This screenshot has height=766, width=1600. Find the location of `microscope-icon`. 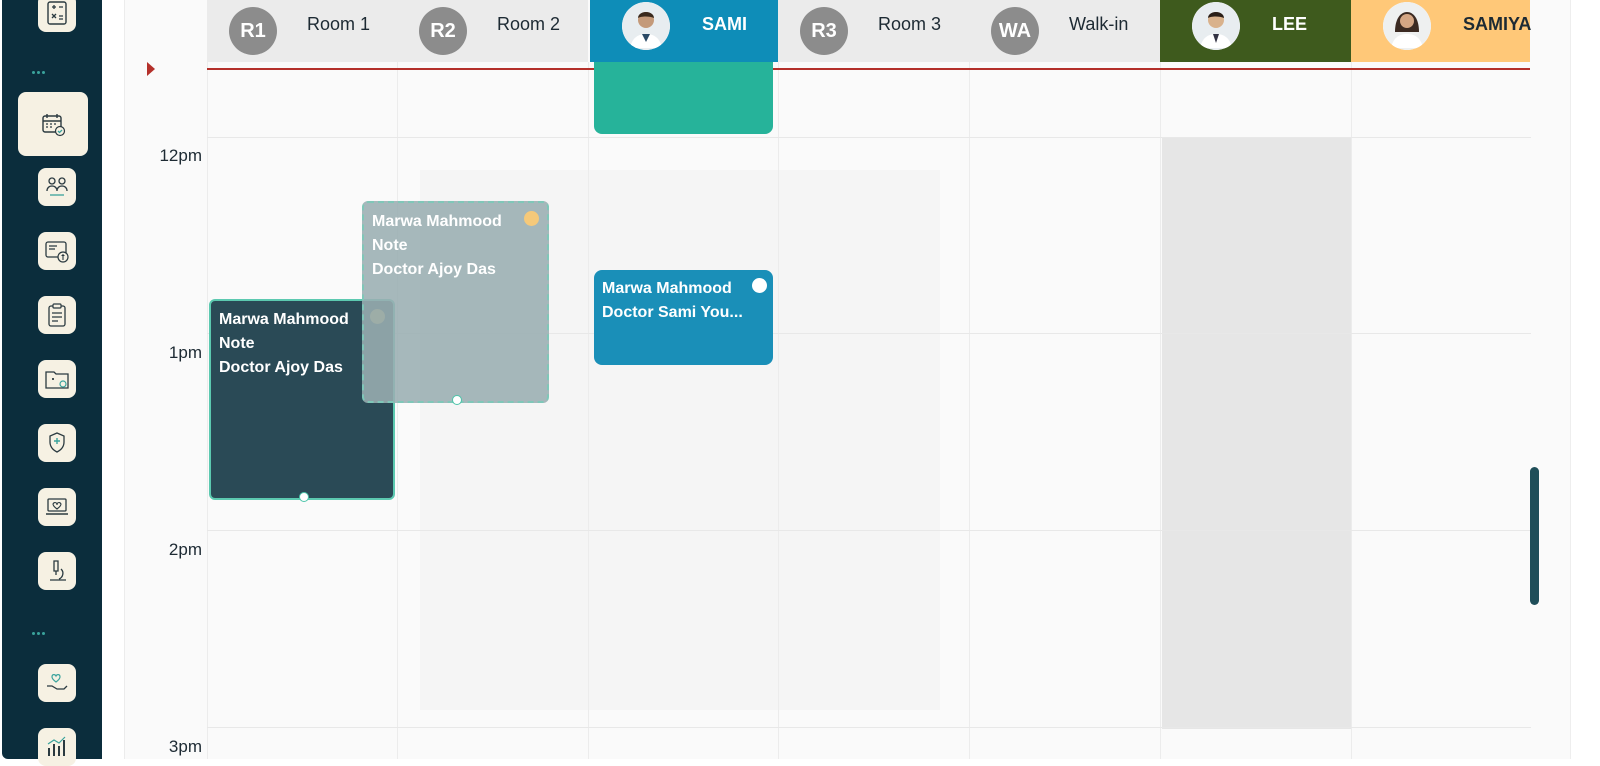

microscope-icon is located at coordinates (57, 571).